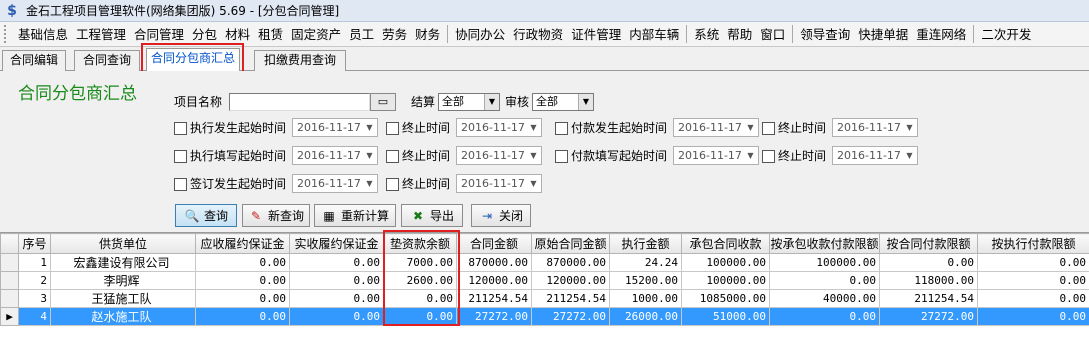  What do you see at coordinates (7, 34) in the screenshot?
I see `toolbar-grip` at bounding box center [7, 34].